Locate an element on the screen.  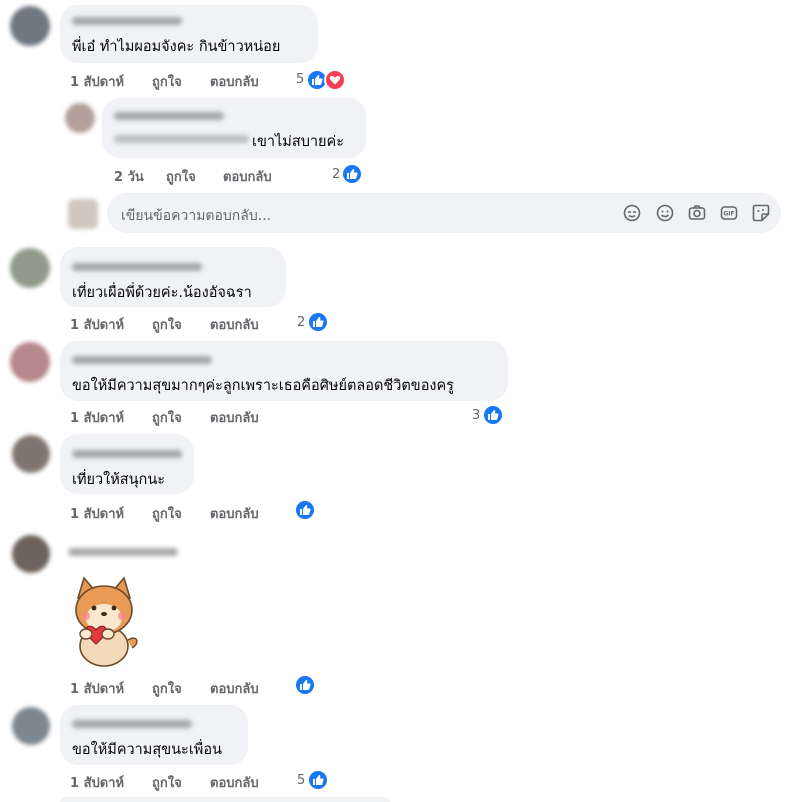
my-avatar is located at coordinates (83, 214).